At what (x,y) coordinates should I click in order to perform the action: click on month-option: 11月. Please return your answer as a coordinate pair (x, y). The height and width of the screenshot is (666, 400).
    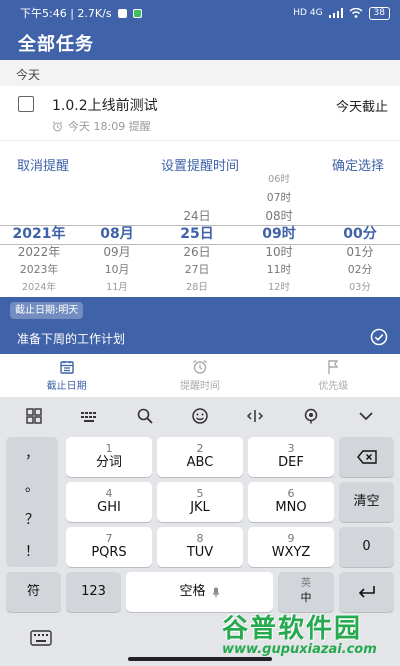
    Looking at the image, I should click on (117, 288).